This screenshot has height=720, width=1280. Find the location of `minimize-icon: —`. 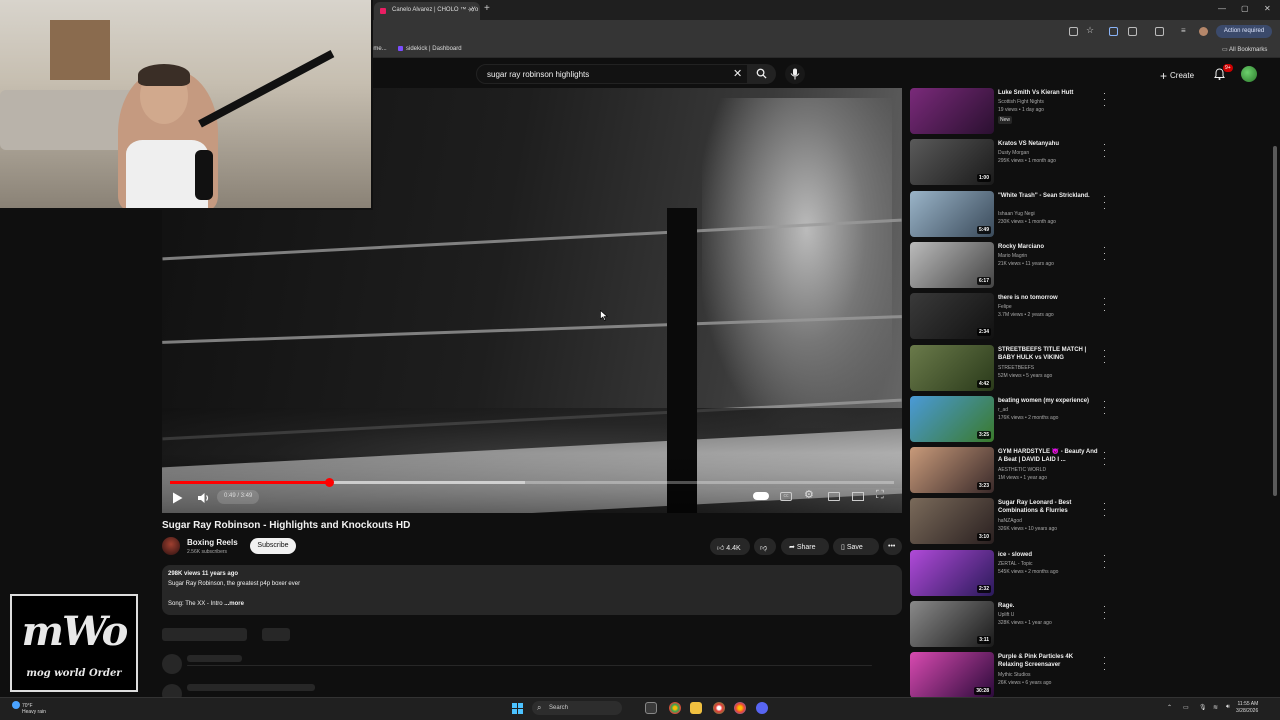

minimize-icon: — is located at coordinates (1222, 8).